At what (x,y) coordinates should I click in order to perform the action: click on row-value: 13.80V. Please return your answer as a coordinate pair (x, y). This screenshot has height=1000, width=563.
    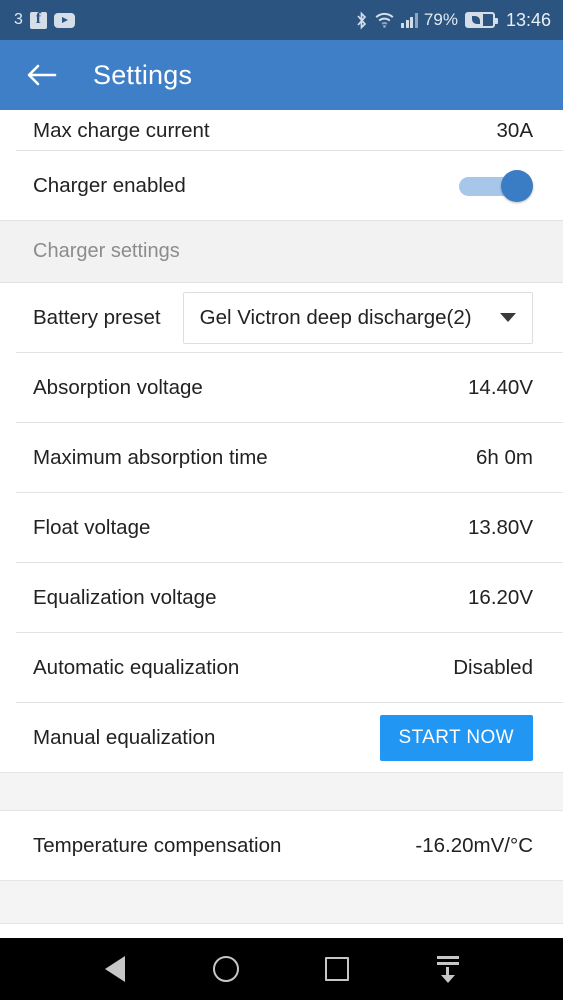
    Looking at the image, I should click on (500, 527).